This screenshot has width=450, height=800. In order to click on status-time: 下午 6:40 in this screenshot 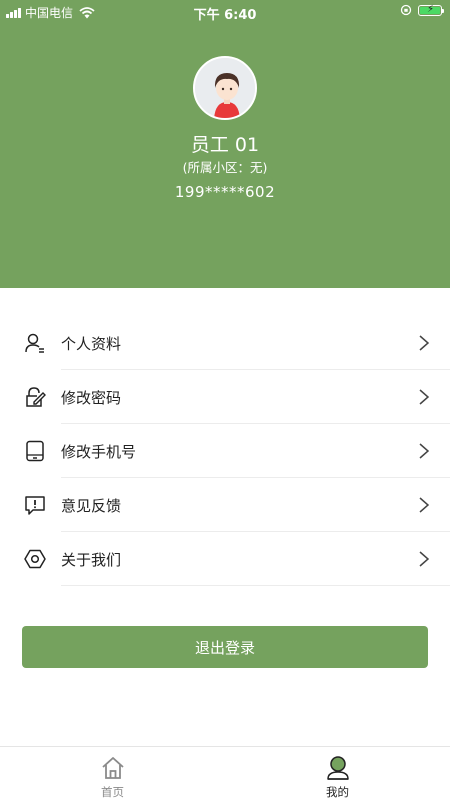, I will do `click(225, 15)`.